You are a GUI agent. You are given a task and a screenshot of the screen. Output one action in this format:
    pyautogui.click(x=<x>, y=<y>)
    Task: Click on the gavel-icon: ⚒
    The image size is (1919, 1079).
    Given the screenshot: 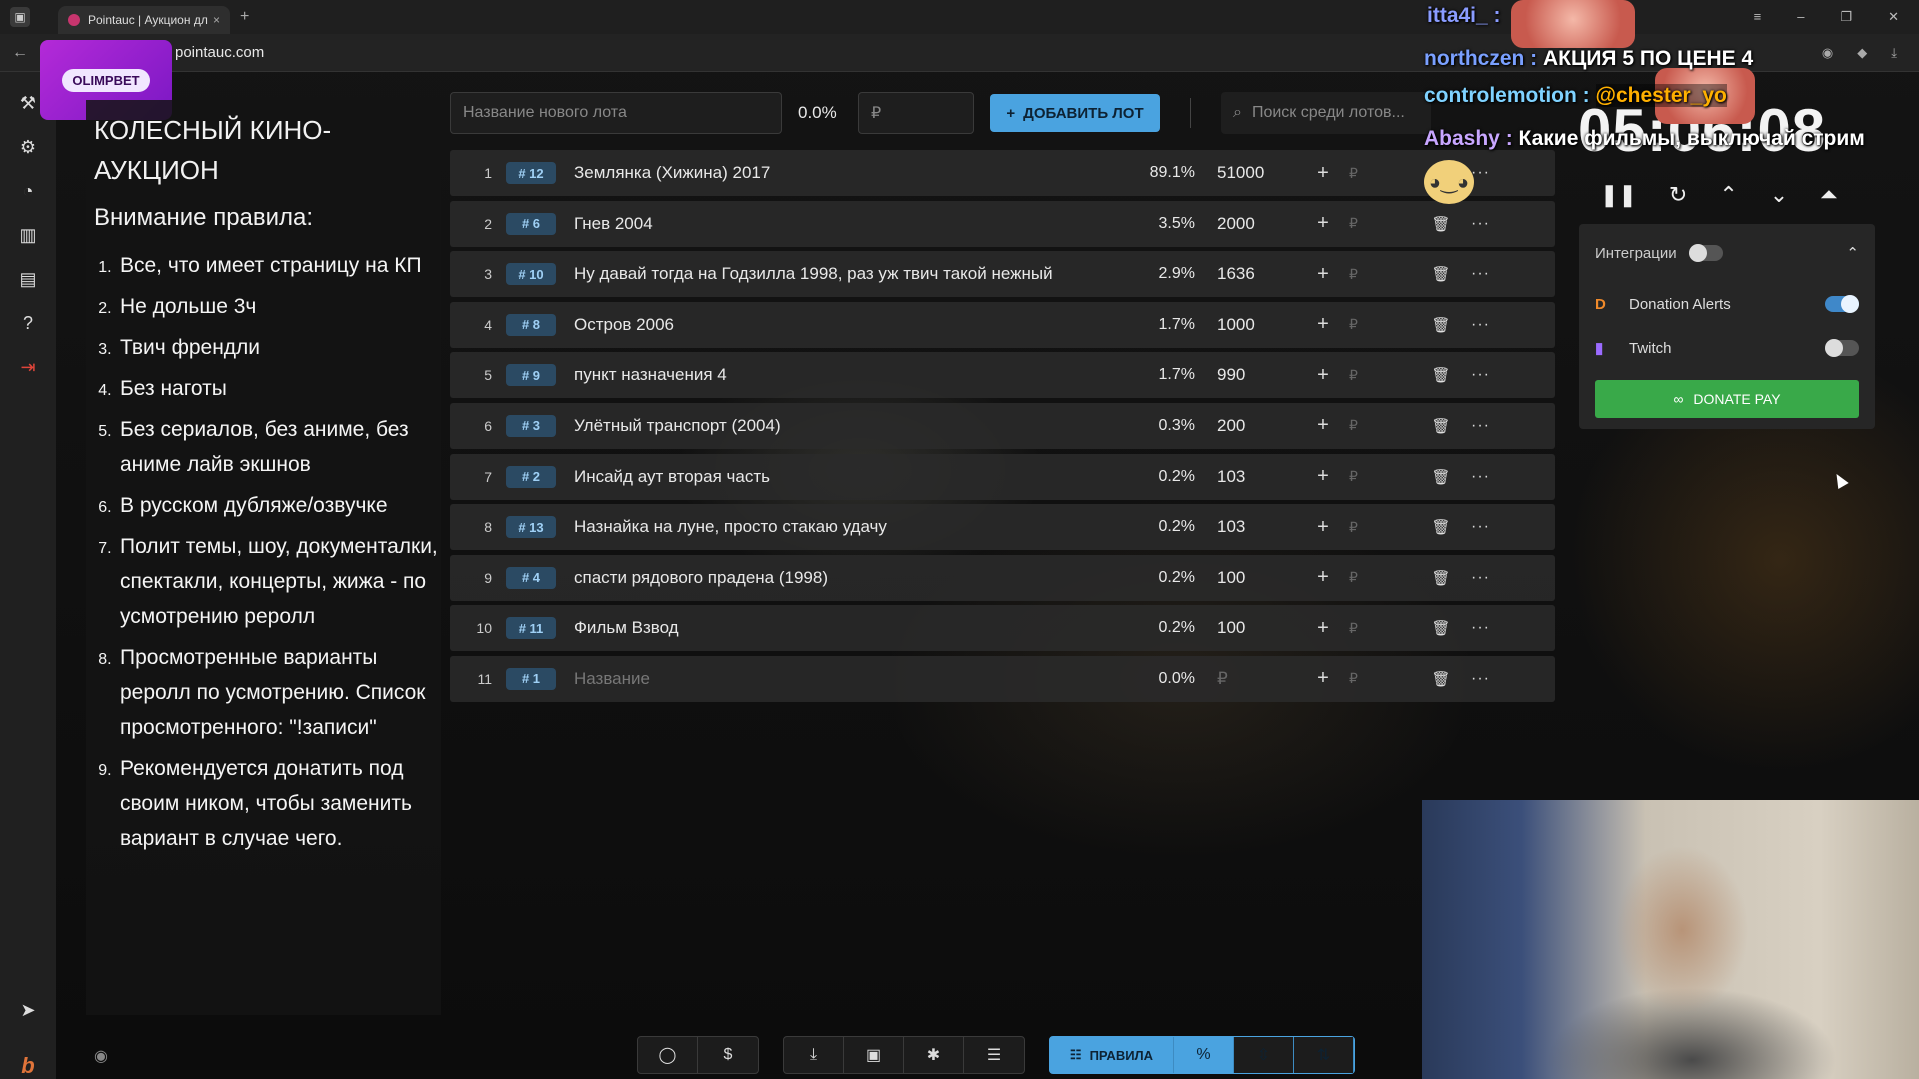 What is the action you would take?
    pyautogui.click(x=28, y=103)
    